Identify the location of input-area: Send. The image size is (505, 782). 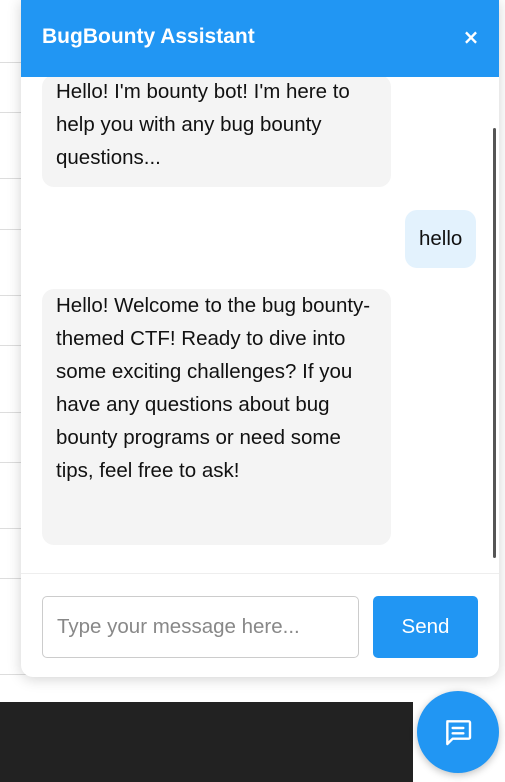
(260, 625).